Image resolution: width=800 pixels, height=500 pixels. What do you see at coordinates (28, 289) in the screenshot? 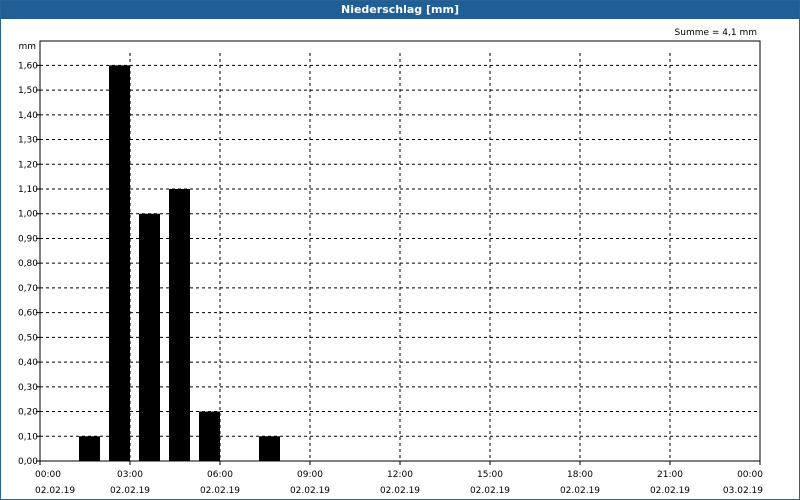
I see `y-tick-label: 0,70` at bounding box center [28, 289].